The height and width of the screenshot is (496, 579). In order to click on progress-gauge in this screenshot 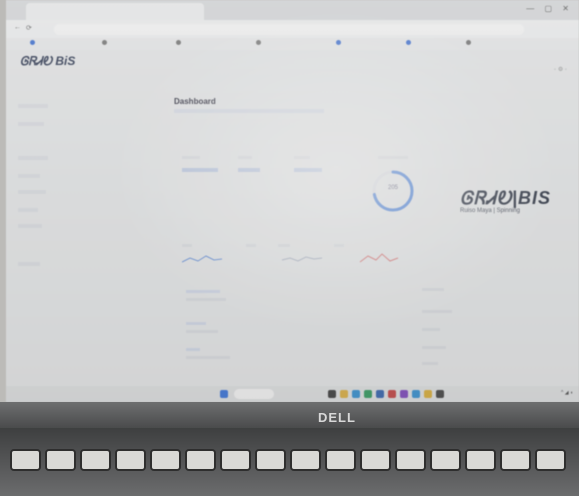, I will do `click(393, 191)`.